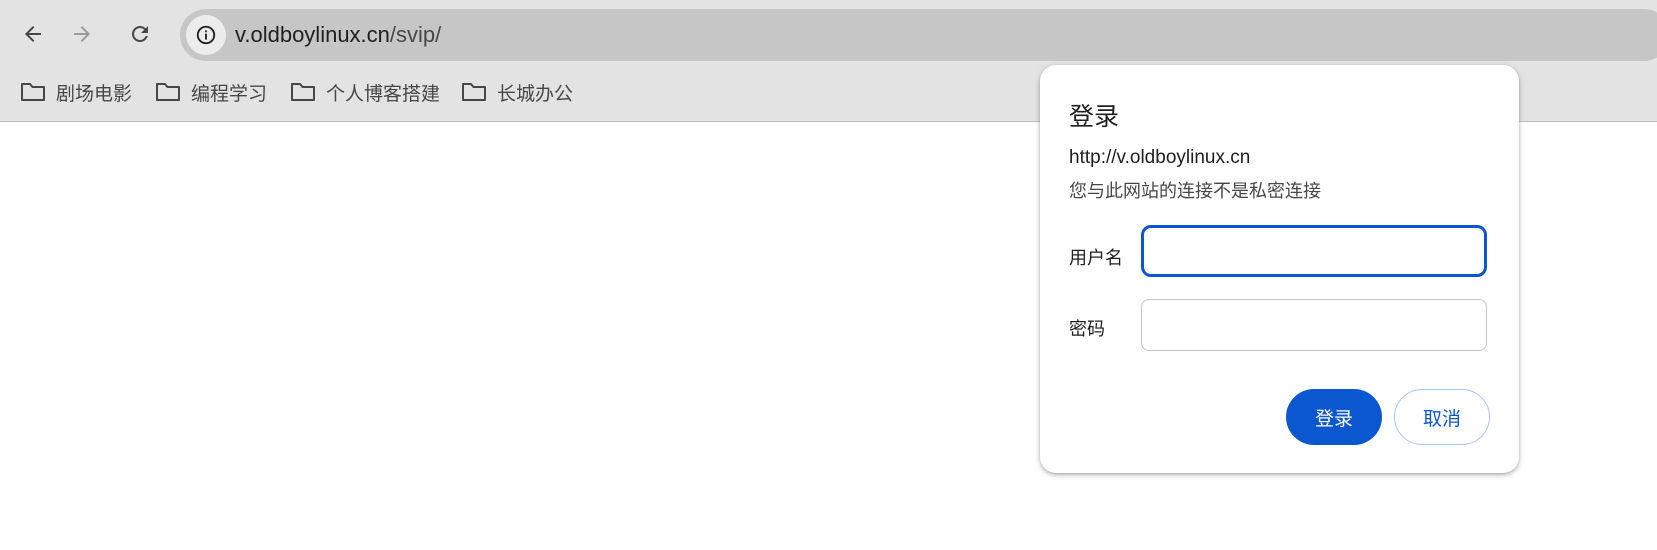  Describe the element at coordinates (1087, 329) in the screenshot. I see `password-label: 密码` at that location.